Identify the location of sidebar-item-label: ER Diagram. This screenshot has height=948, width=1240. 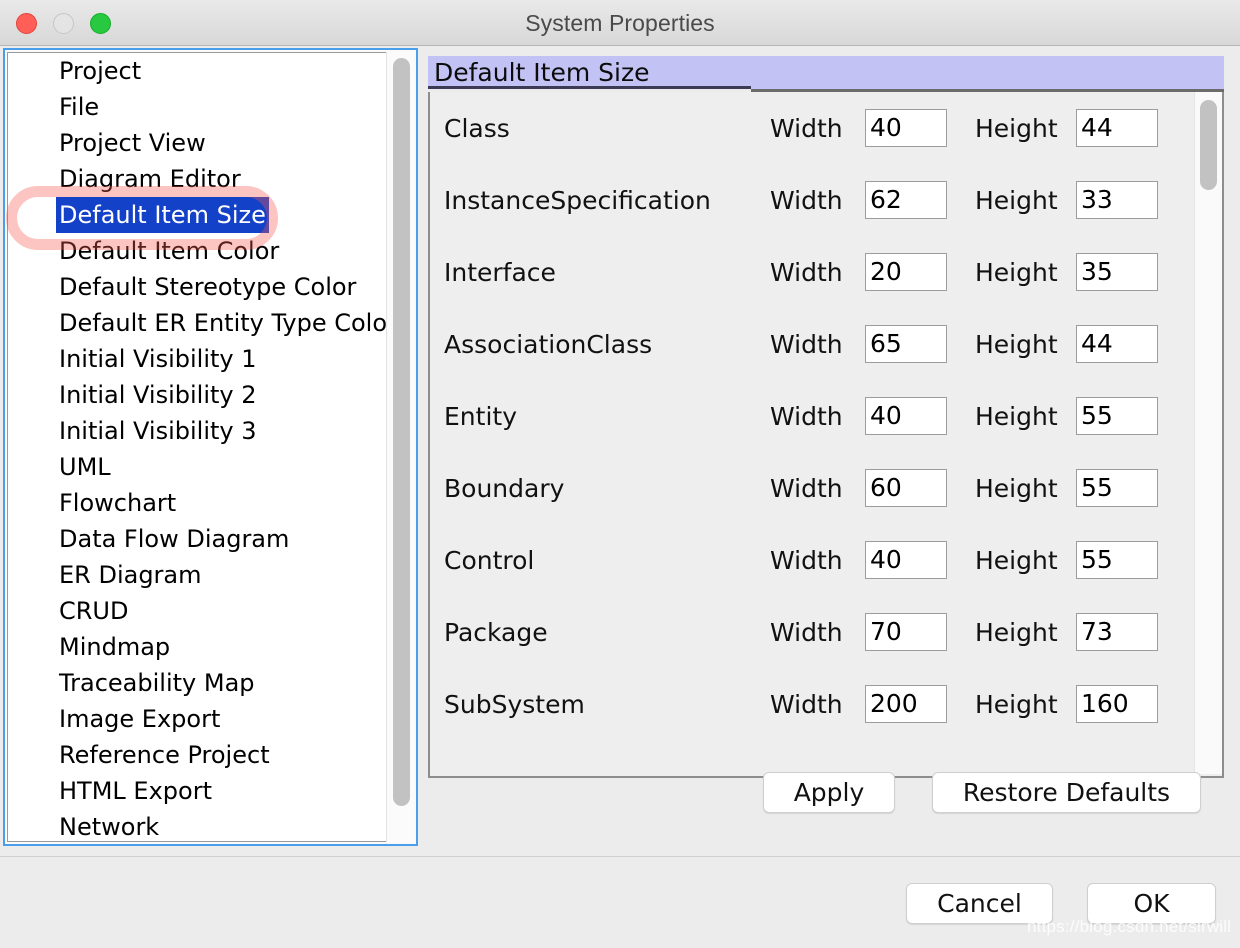
(130, 575).